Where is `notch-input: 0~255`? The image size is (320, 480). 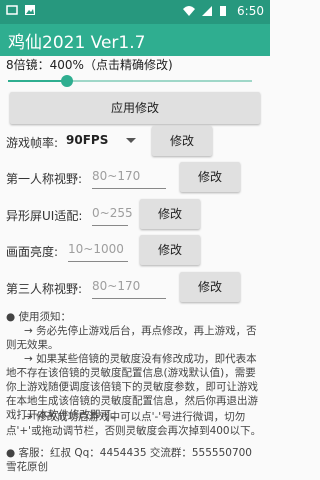 notch-input: 0~255 is located at coordinates (112, 214).